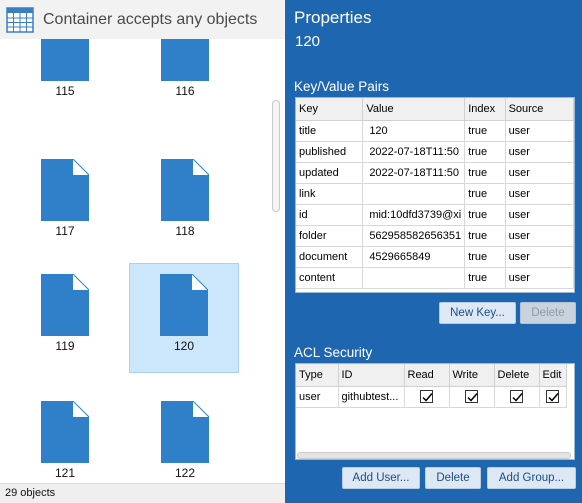 The image size is (582, 503). I want to click on object-tile: 115, so click(65, 79).